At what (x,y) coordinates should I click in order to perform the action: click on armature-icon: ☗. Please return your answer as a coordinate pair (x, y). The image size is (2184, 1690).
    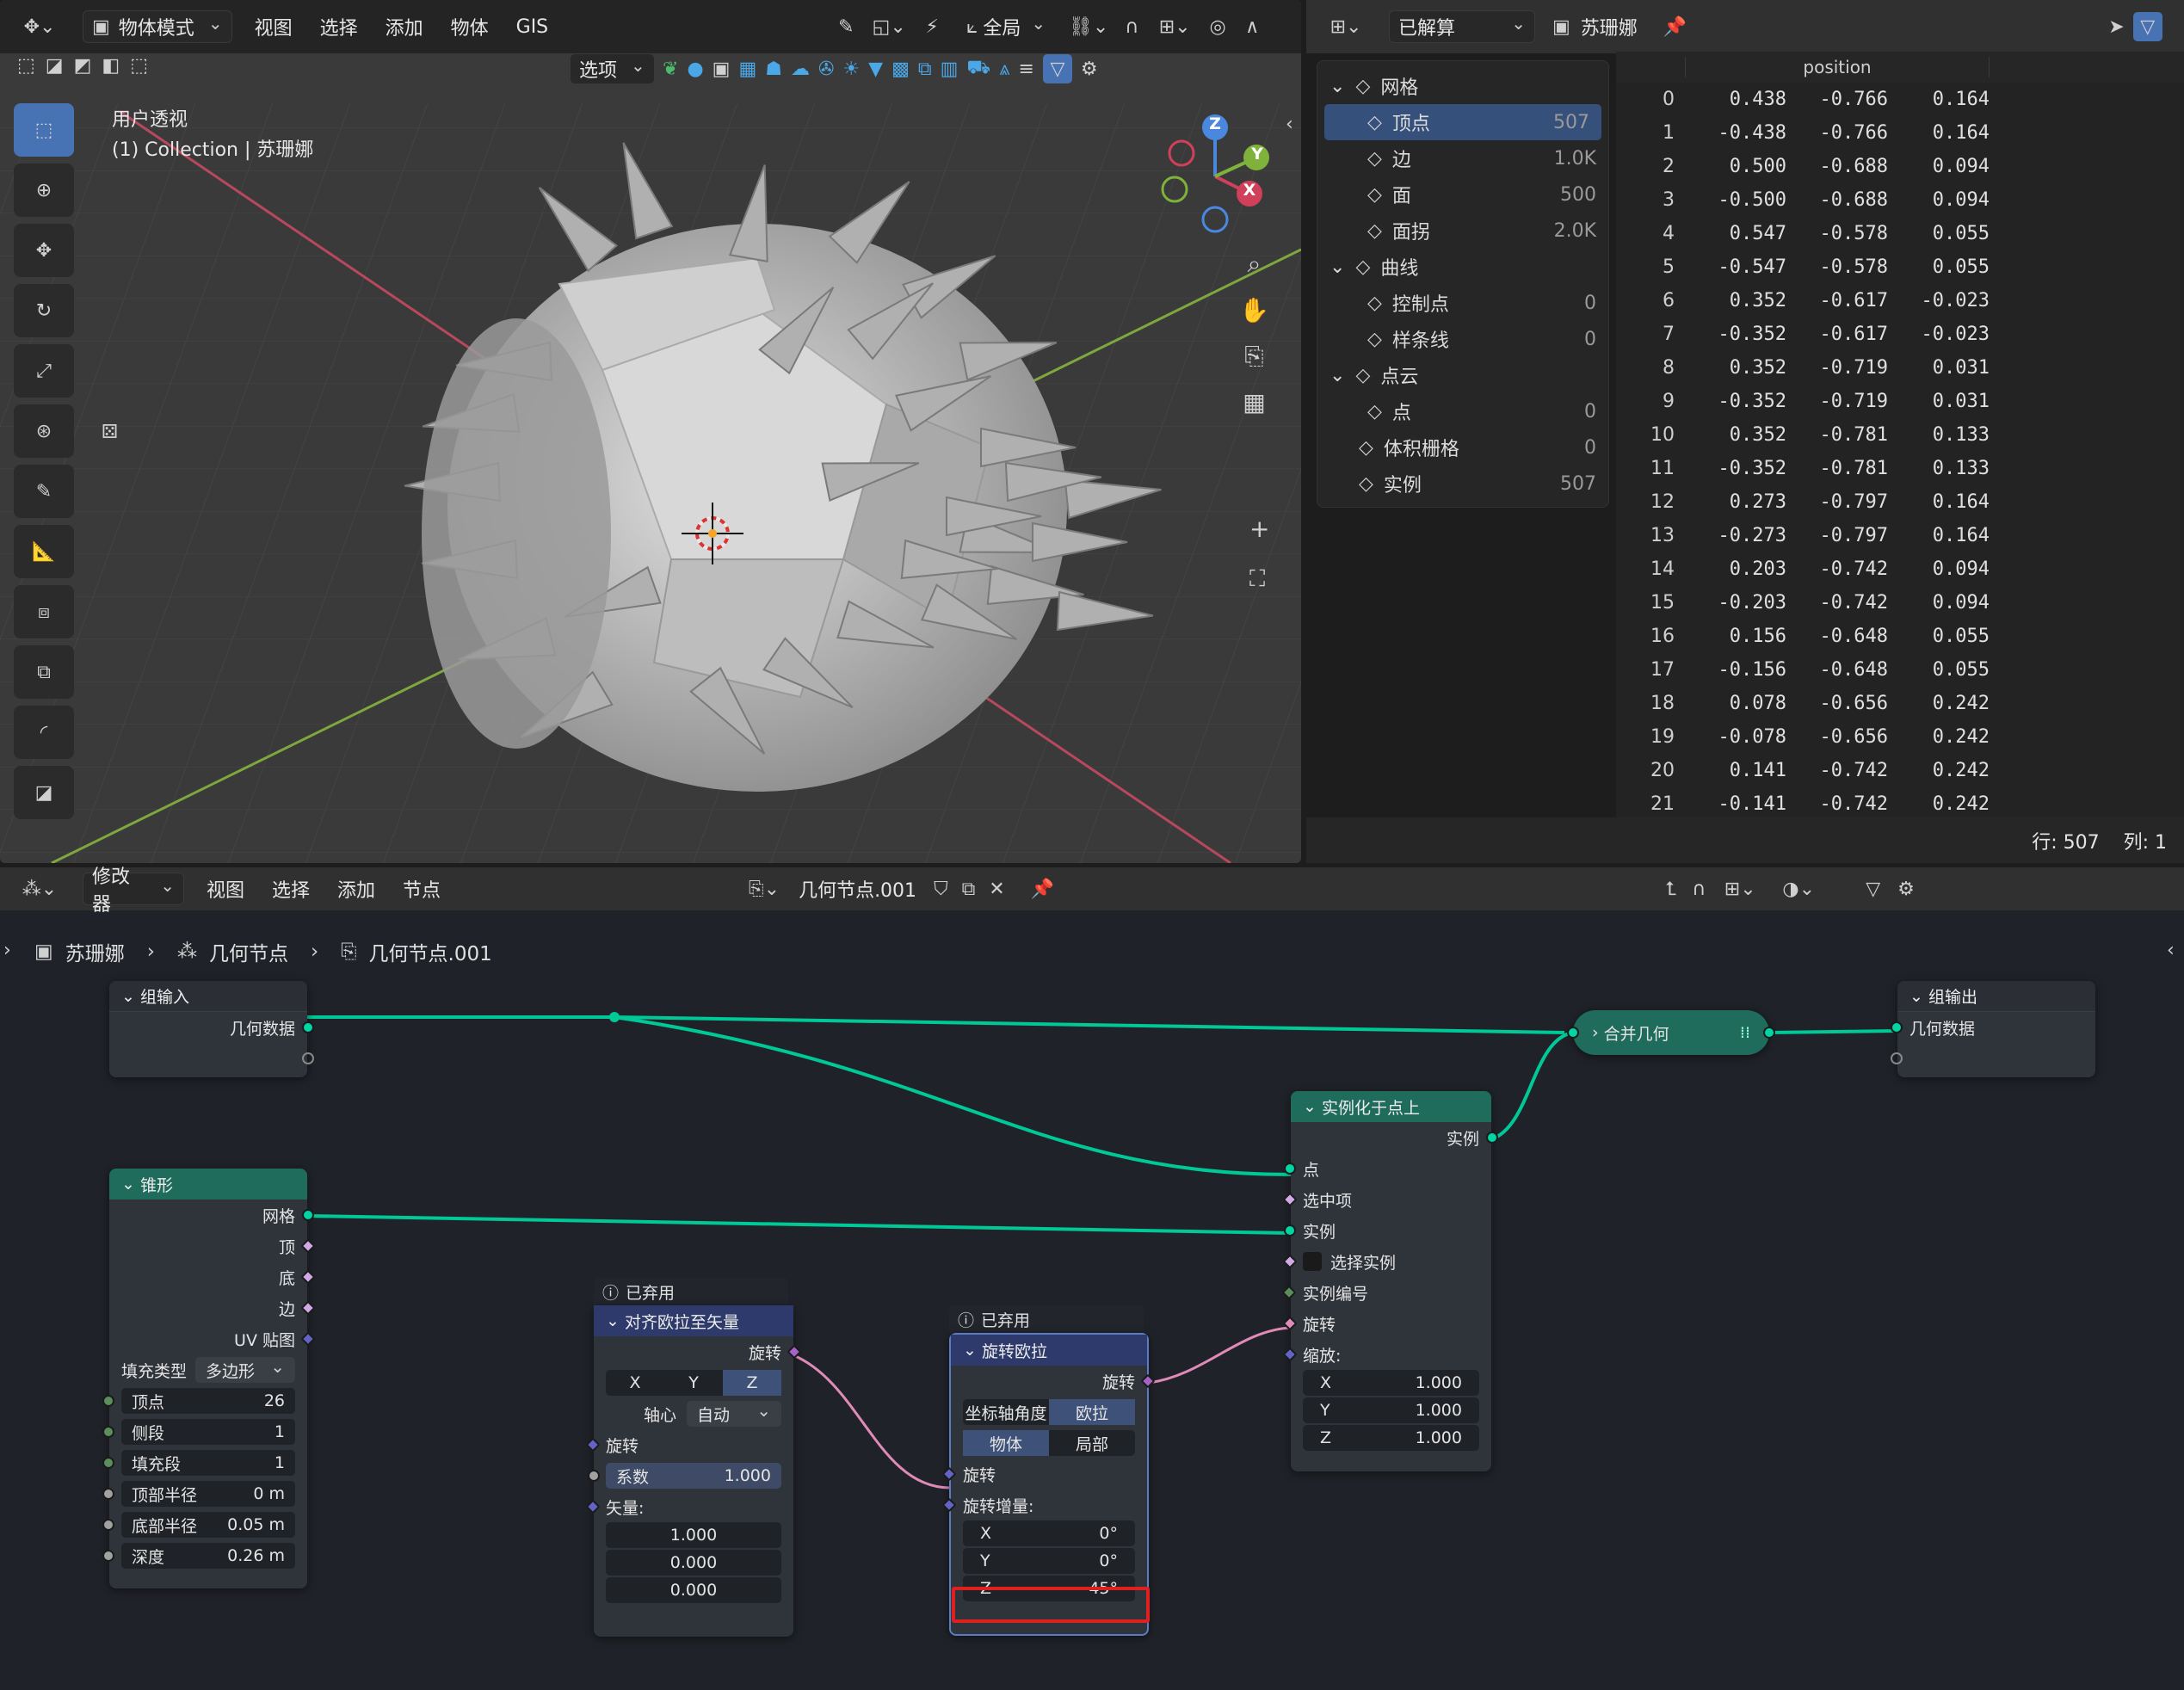
    Looking at the image, I should click on (774, 69).